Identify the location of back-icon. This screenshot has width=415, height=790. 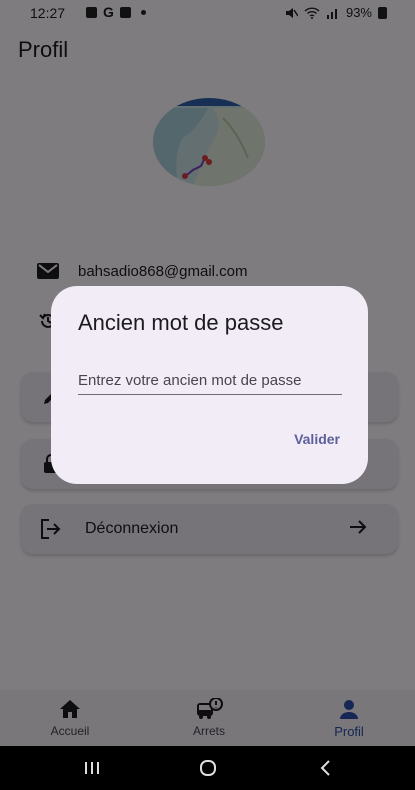
(325, 768).